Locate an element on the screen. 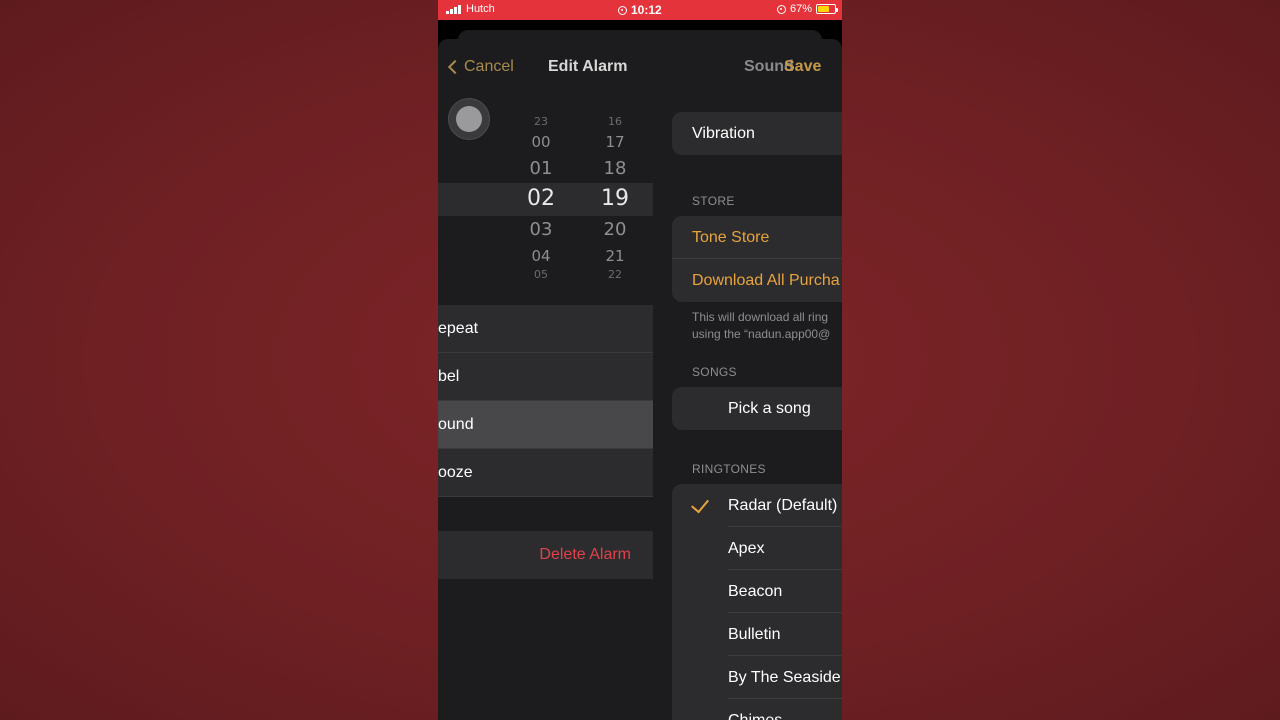  chevron-left-icon is located at coordinates (455, 67).